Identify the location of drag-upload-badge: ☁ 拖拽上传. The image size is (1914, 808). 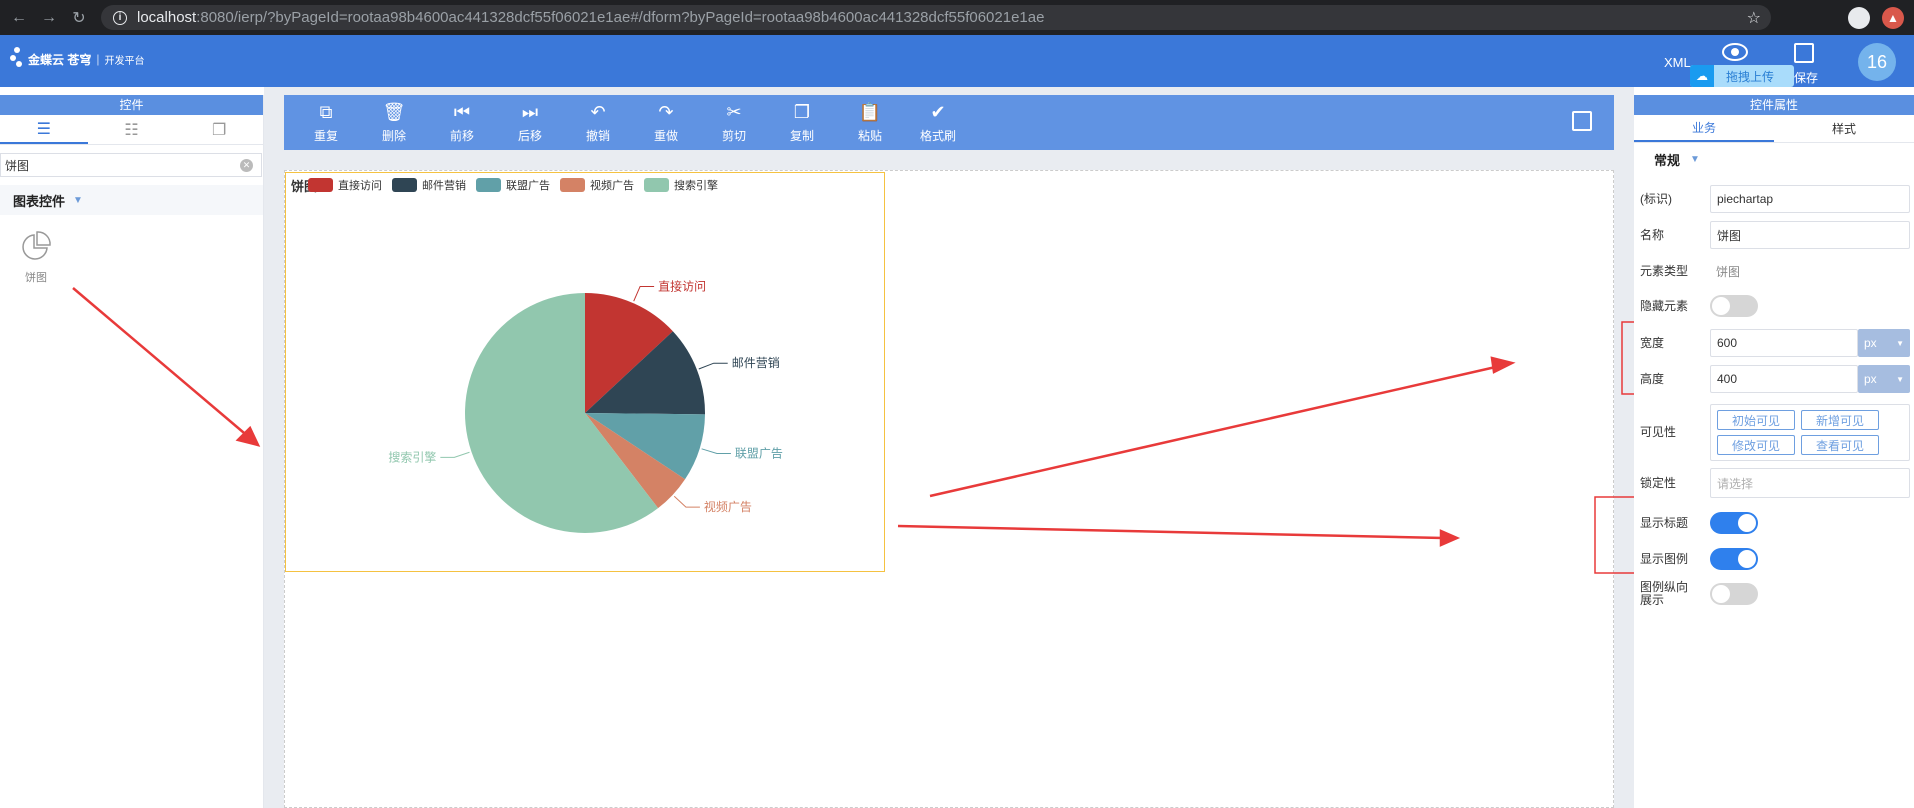
(1742, 76).